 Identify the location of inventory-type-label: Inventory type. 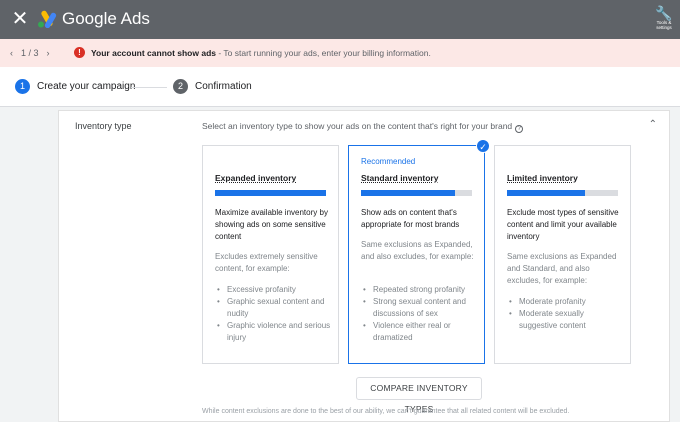
(103, 126).